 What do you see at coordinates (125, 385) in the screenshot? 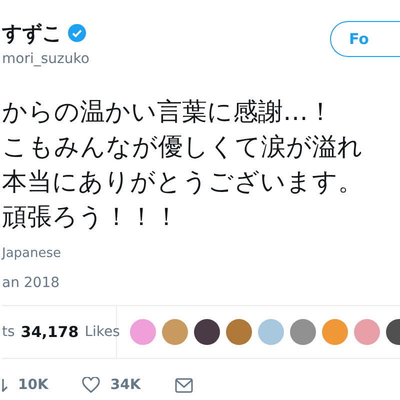
I see `action-count: 34K` at bounding box center [125, 385].